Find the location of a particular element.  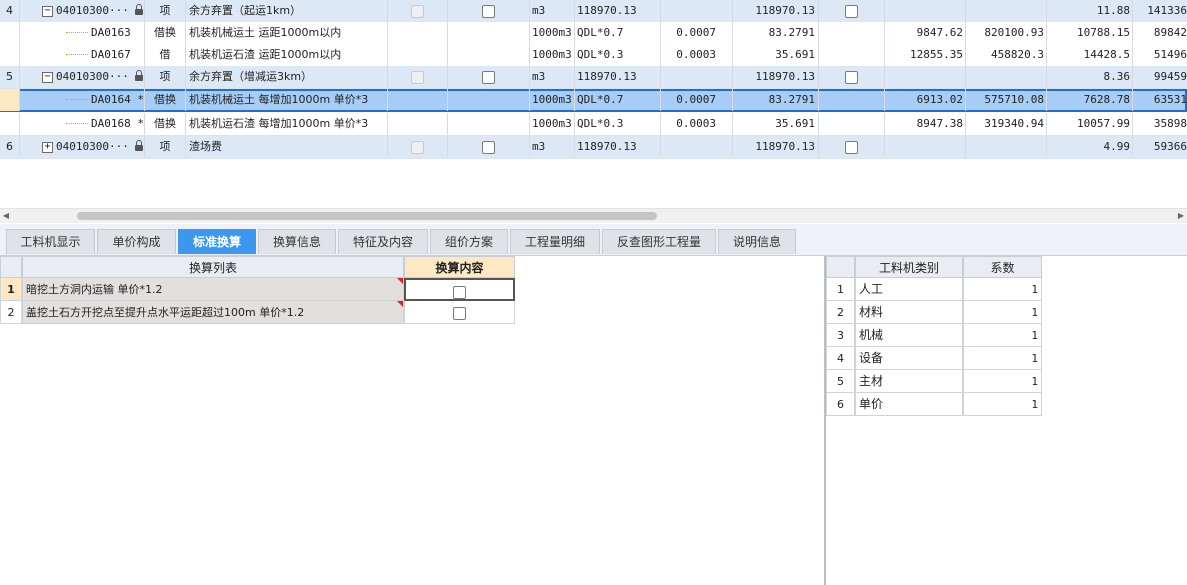

lock-icon is located at coordinates (138, 145).